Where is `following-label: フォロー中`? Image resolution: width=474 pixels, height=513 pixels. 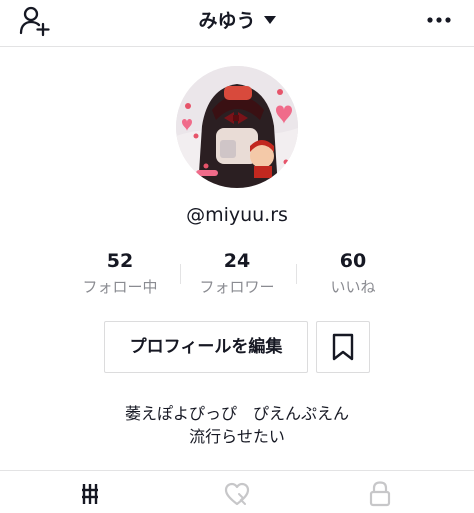 following-label: フォロー中 is located at coordinates (120, 287).